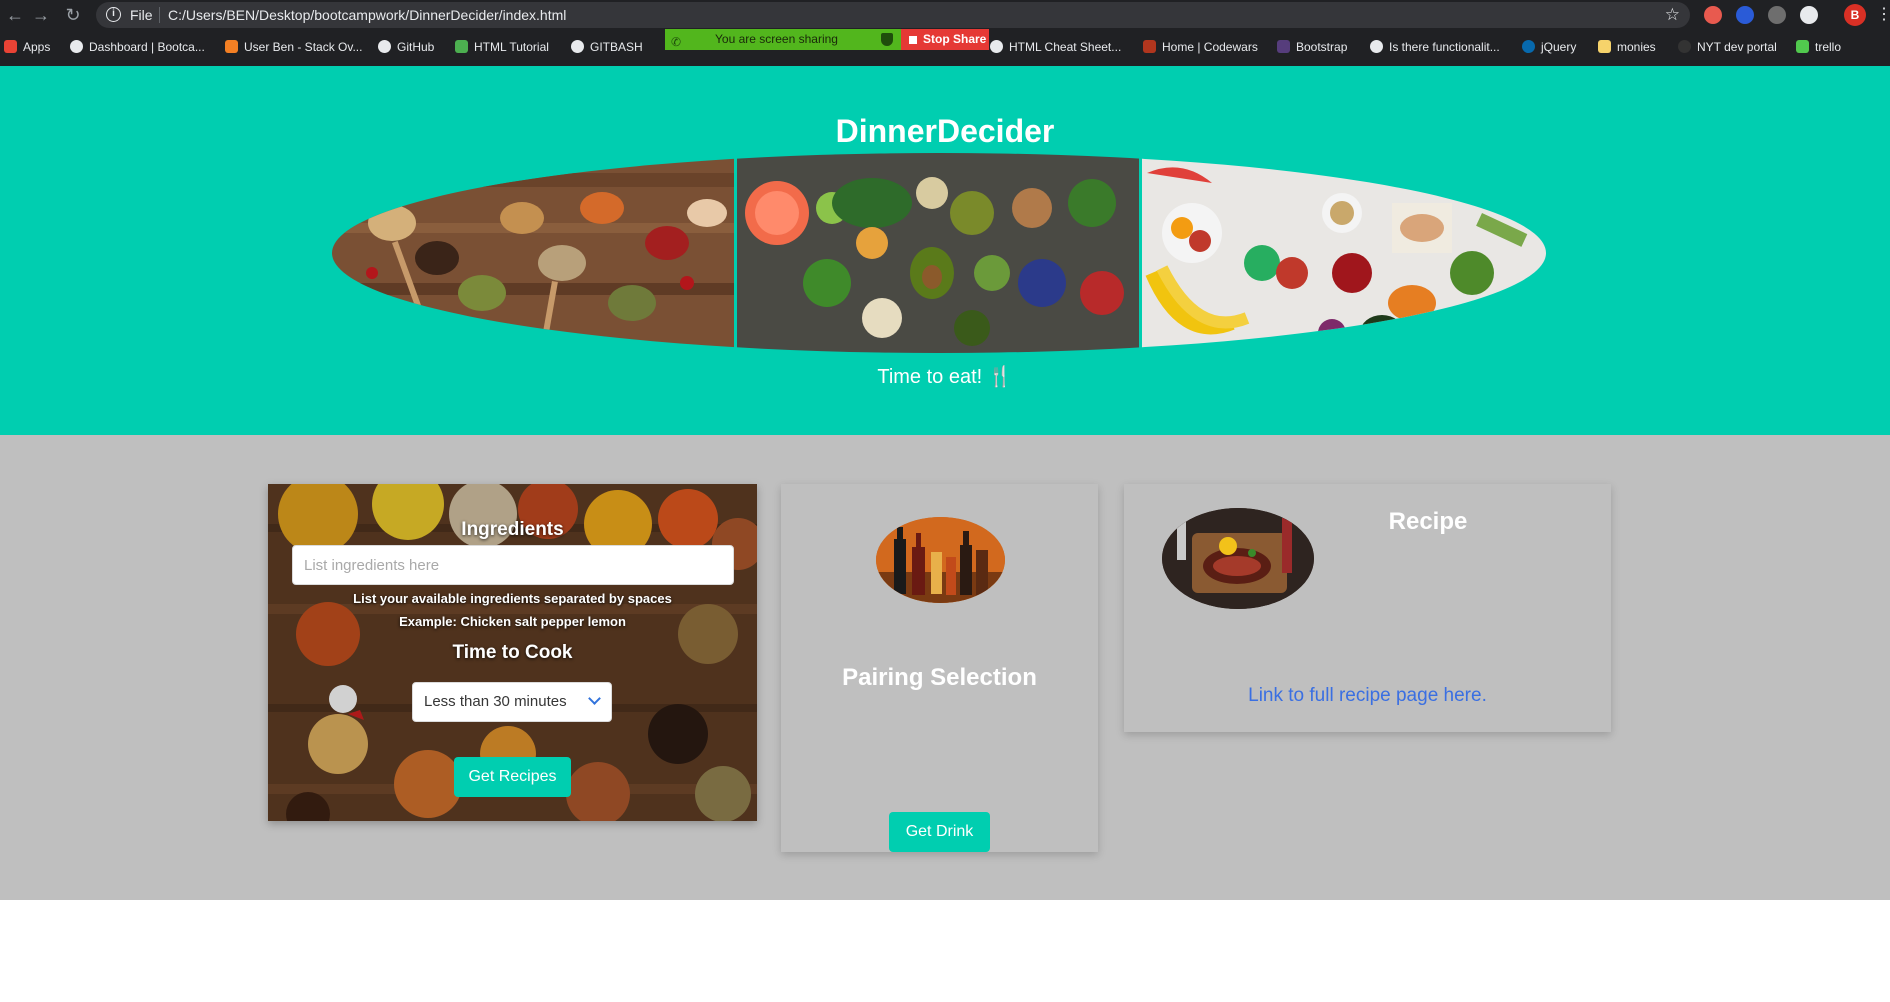 This screenshot has height=1002, width=1890. What do you see at coordinates (27, 47) in the screenshot?
I see `bookmark-apps: Apps` at bounding box center [27, 47].